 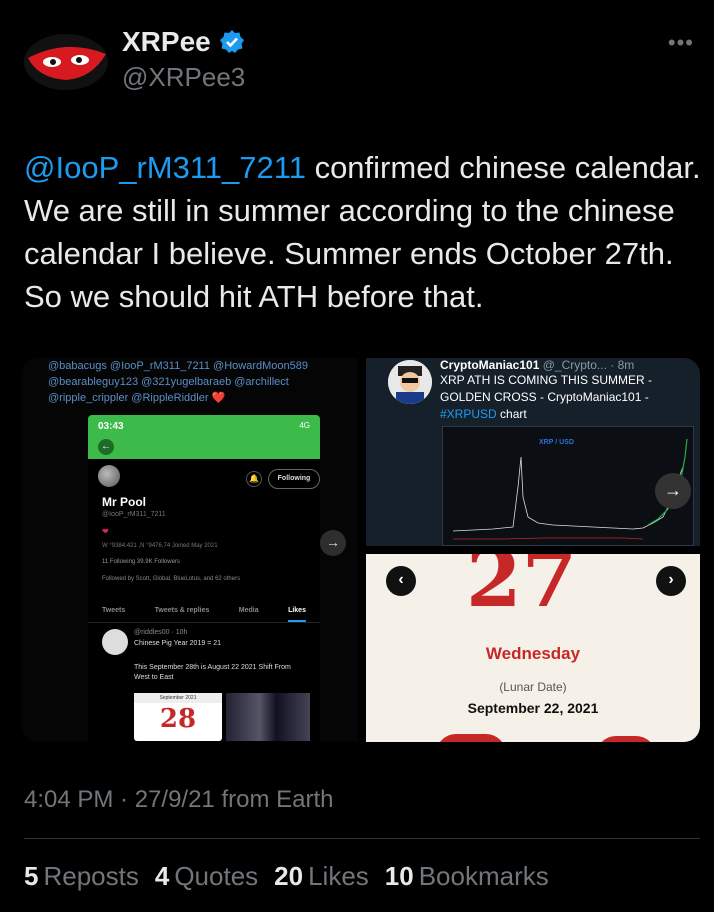 I want to click on divider, so click(x=362, y=838).